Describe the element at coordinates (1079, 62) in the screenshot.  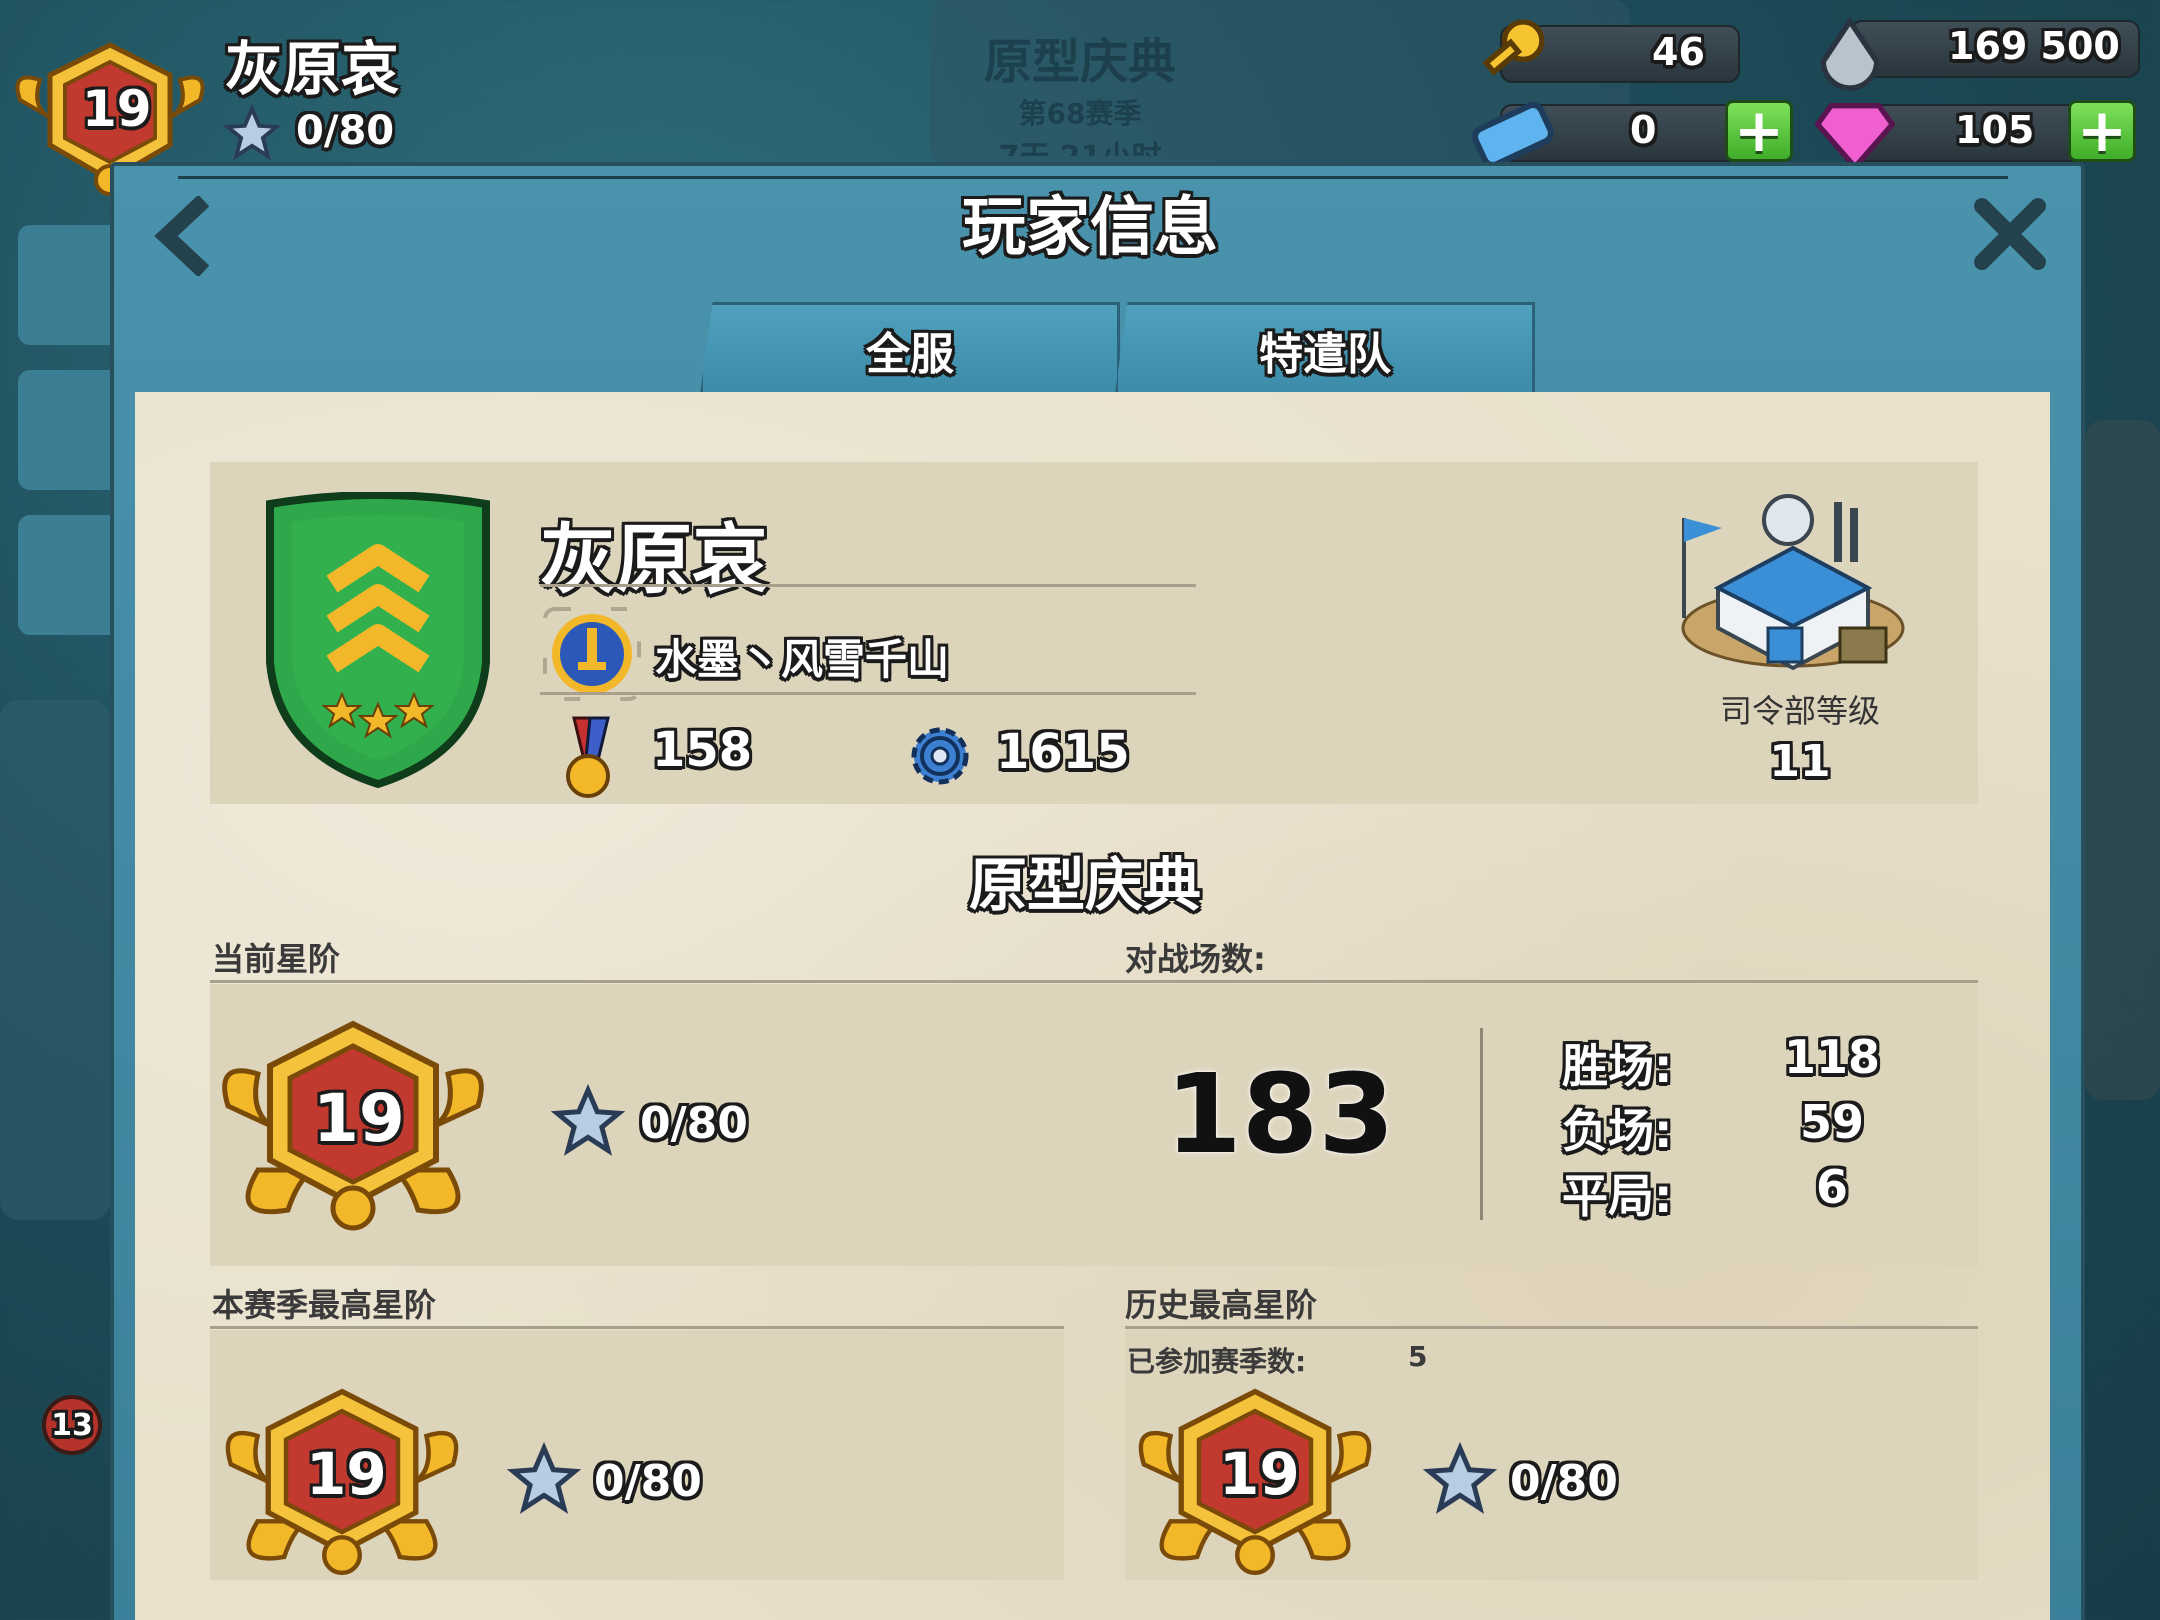
I see `event-banner-title: 原型庆典` at that location.